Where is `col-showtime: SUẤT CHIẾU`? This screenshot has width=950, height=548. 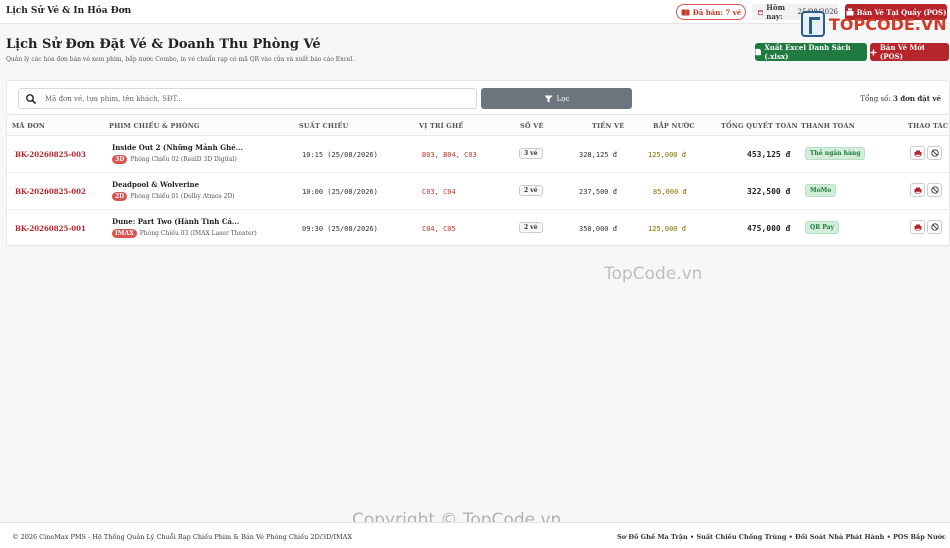 col-showtime: SUẤT CHIẾU is located at coordinates (323, 126).